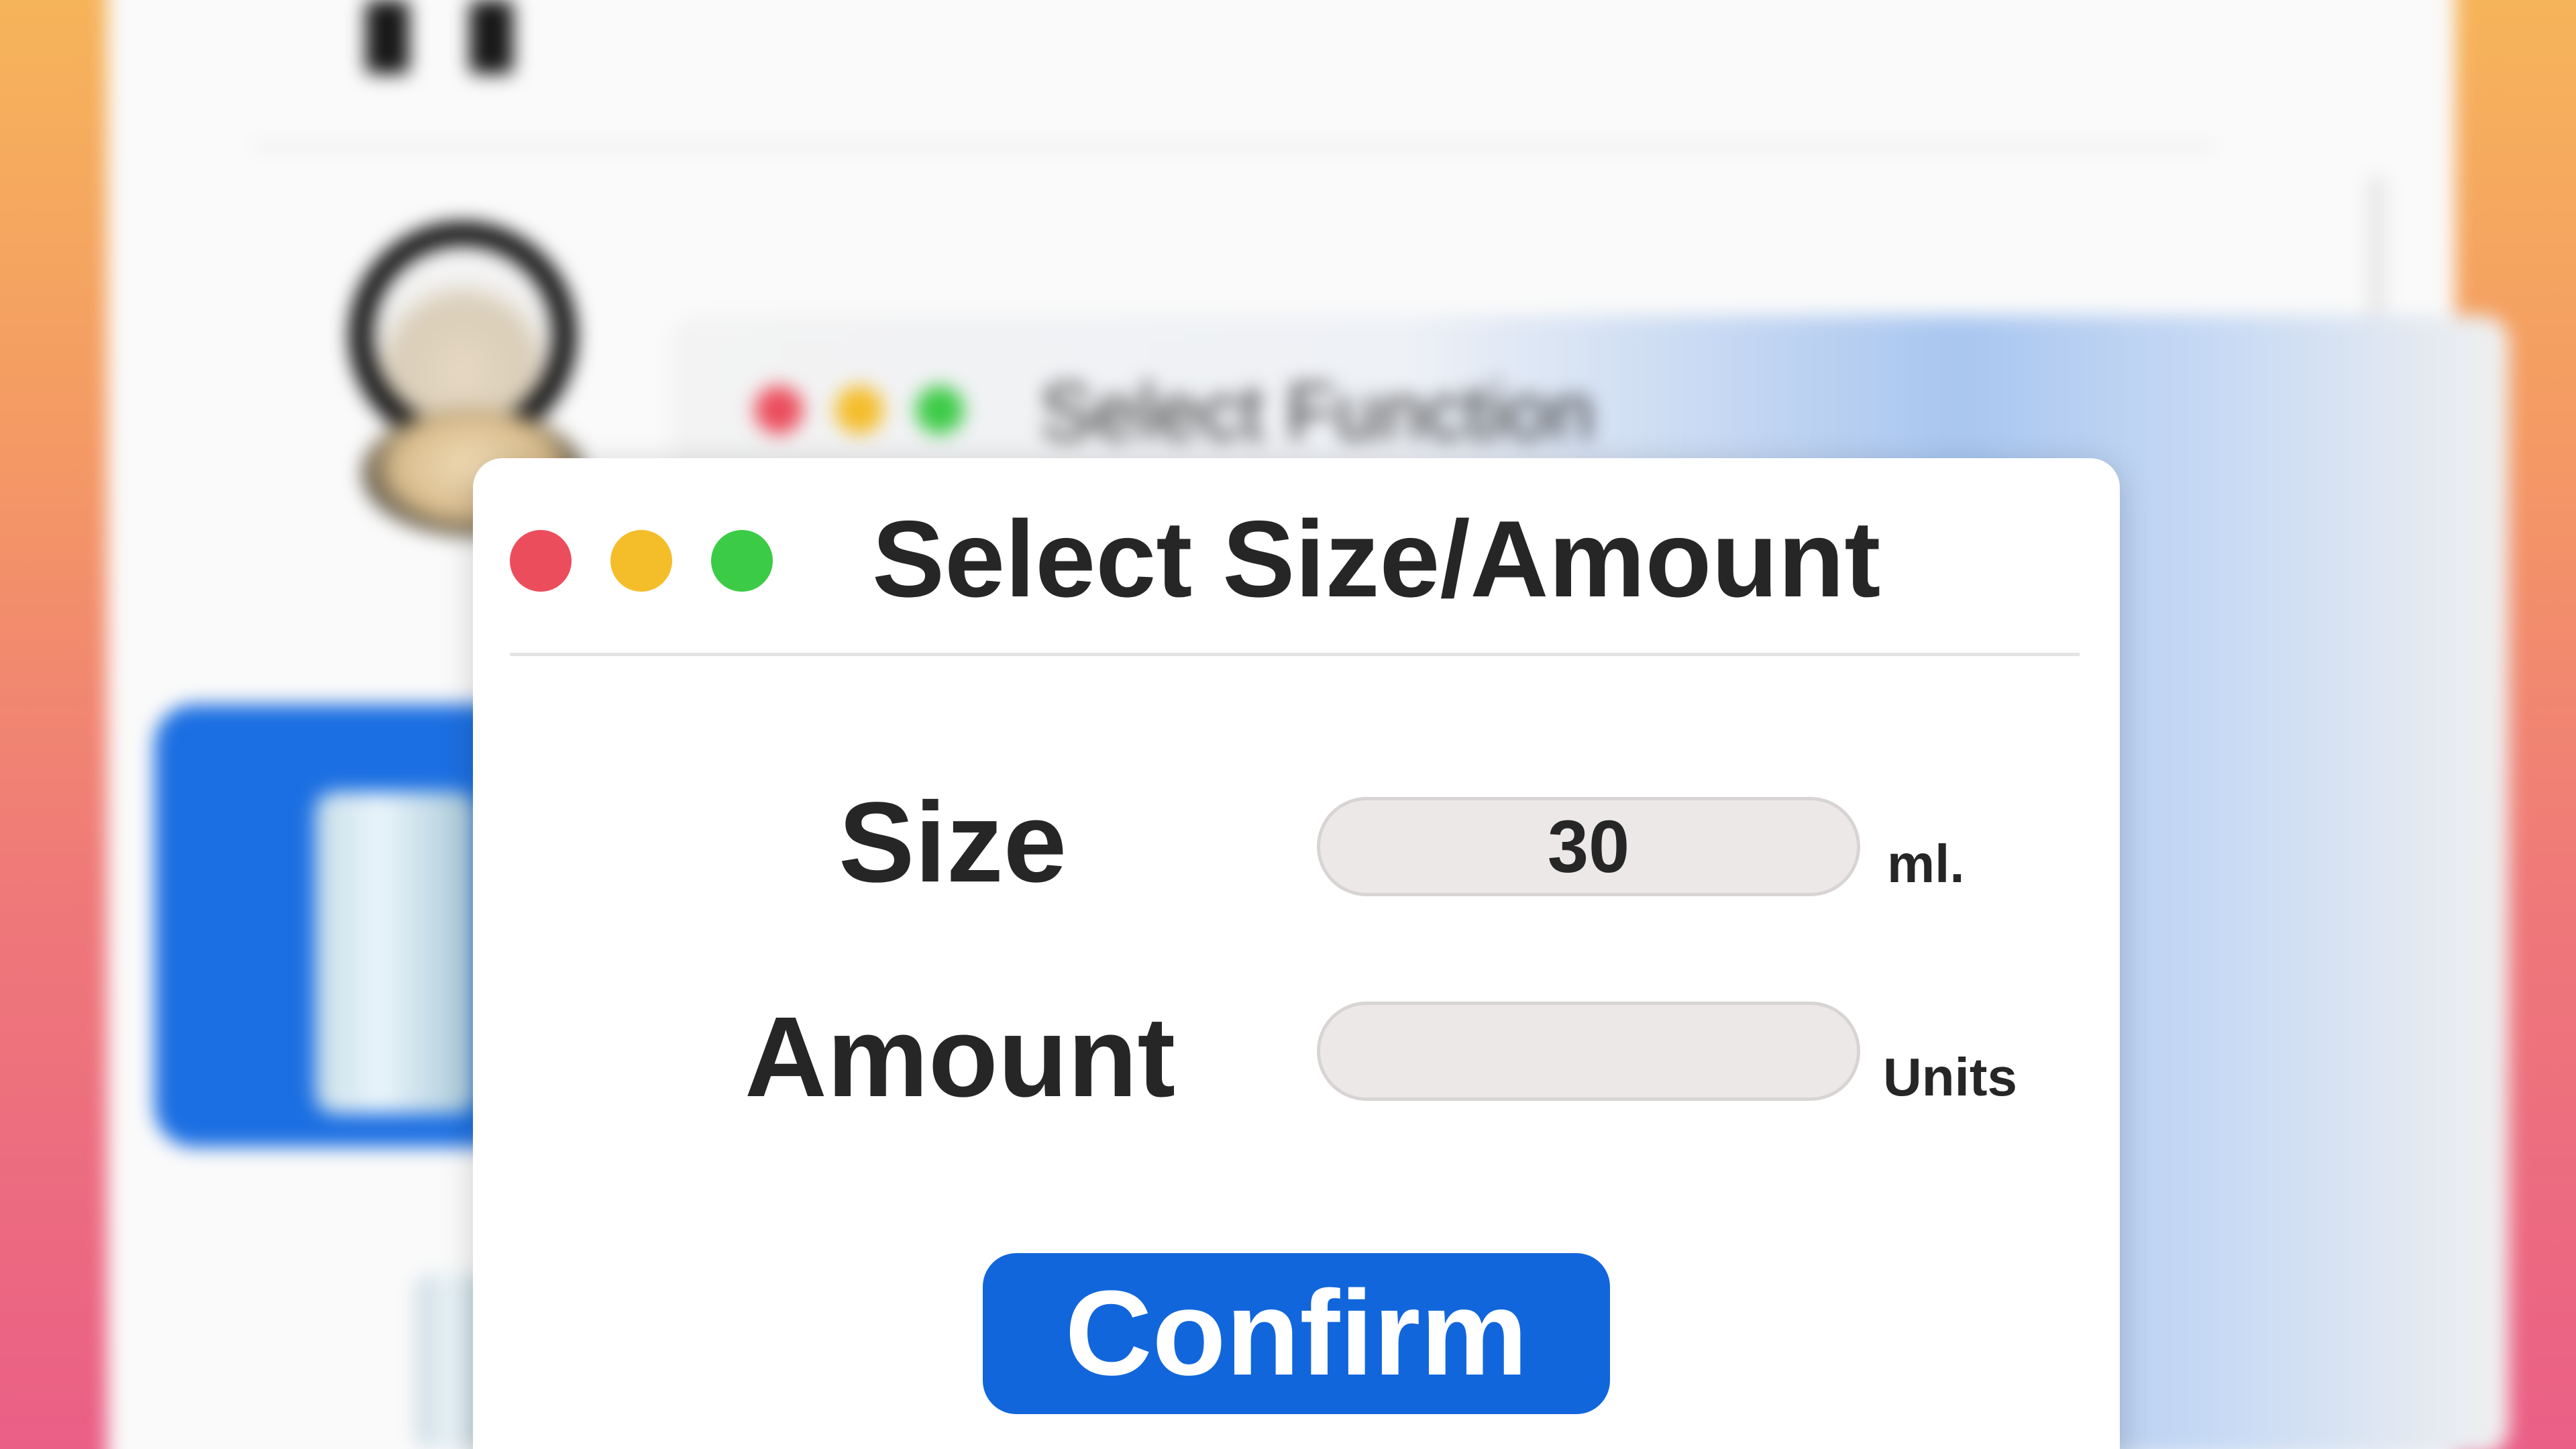 The height and width of the screenshot is (1449, 2576). I want to click on pause-icon, so click(387, 37).